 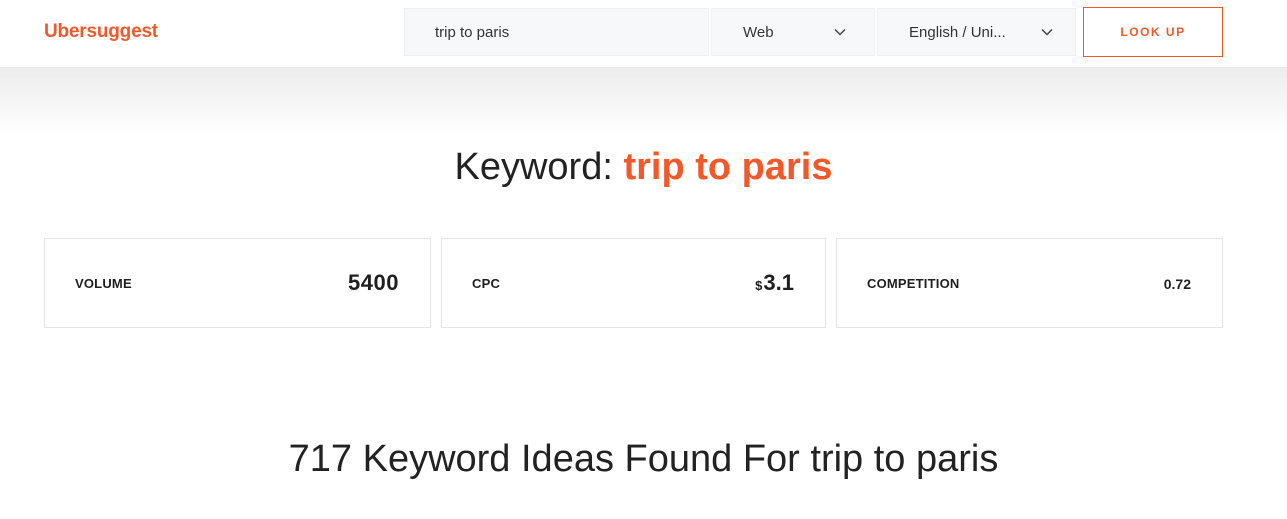 What do you see at coordinates (633, 283) in the screenshot?
I see `cpc-card: CPC $3.1` at bounding box center [633, 283].